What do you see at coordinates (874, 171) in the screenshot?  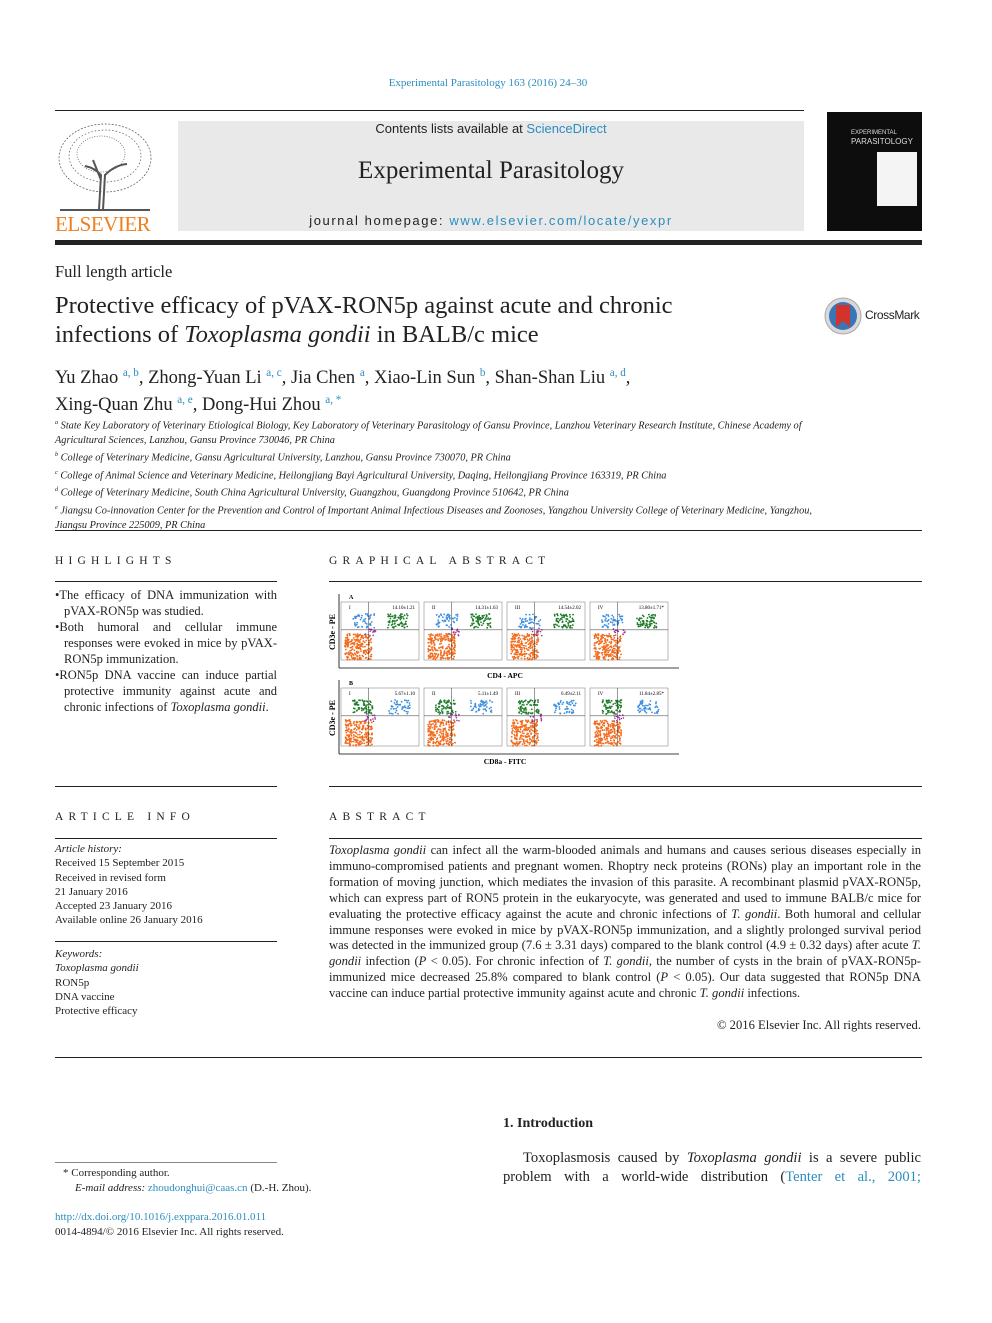 I see `journal-cover: EXPERIMENTAL PARASITOLOGY` at bounding box center [874, 171].